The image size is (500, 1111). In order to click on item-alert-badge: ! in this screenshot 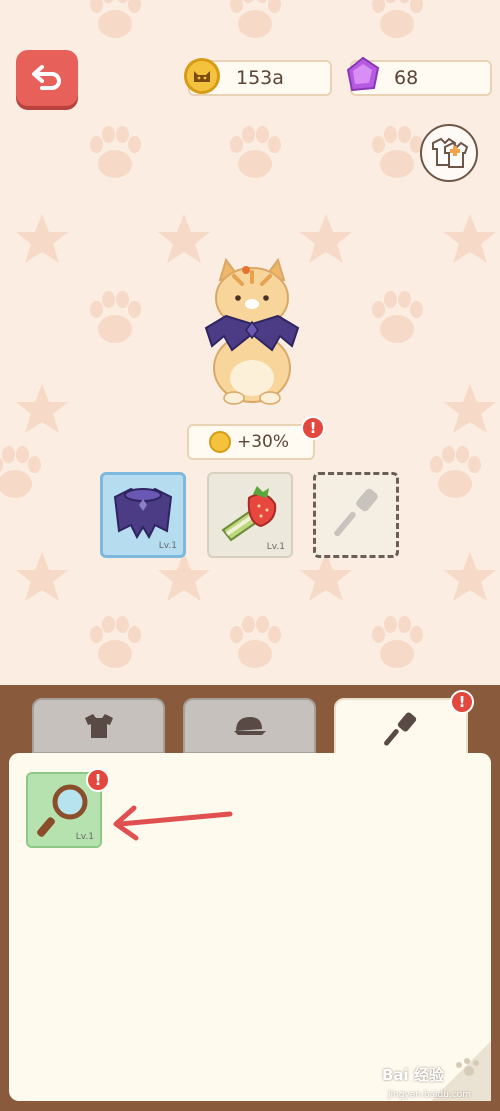, I will do `click(98, 780)`.